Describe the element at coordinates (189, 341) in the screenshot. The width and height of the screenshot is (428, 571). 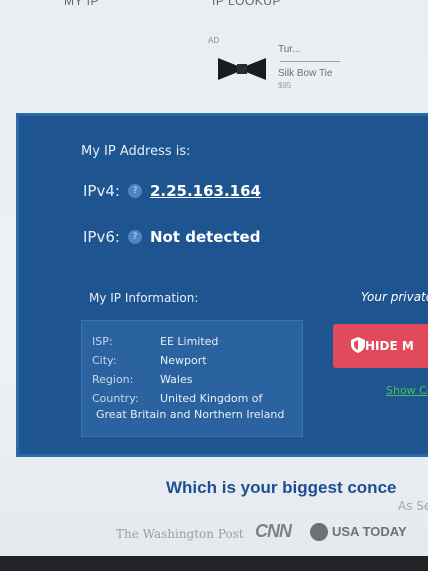
I see `isp-value: EE Limited` at that location.